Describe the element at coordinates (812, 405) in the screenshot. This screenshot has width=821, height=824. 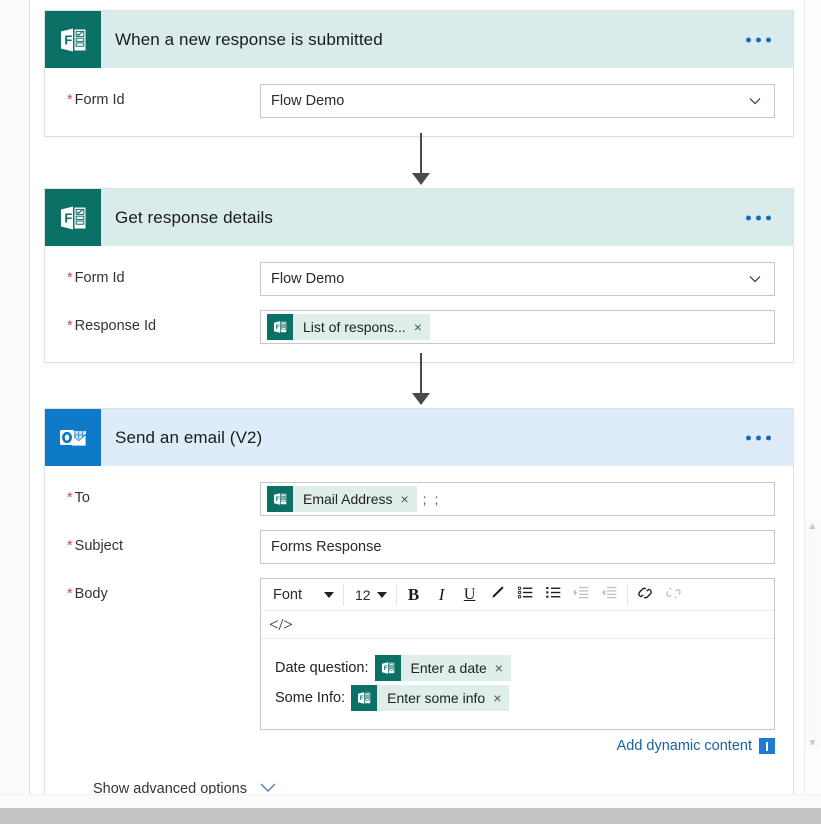
I see `vertical-scrollbar: ▲ ▼` at that location.